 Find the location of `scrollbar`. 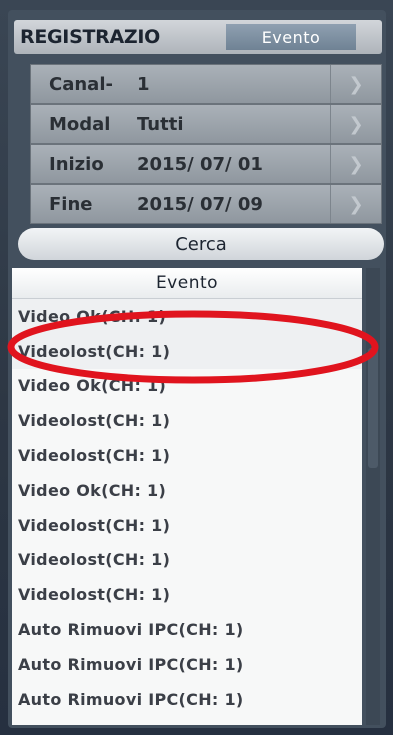

scrollbar is located at coordinates (373, 496).